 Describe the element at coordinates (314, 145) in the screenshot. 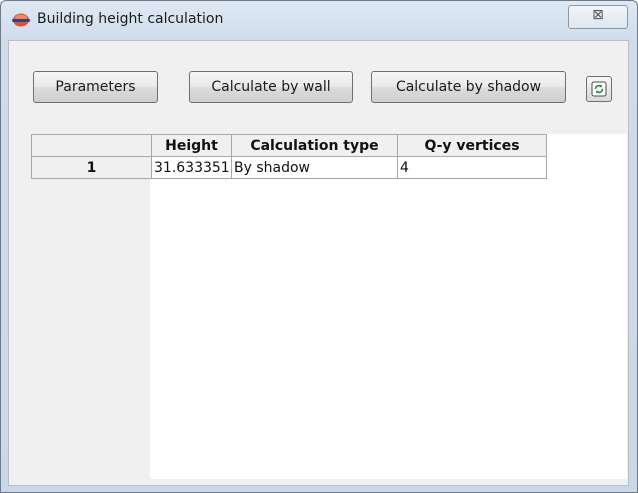

I see `column-header-calculation-type: Calculation type` at that location.